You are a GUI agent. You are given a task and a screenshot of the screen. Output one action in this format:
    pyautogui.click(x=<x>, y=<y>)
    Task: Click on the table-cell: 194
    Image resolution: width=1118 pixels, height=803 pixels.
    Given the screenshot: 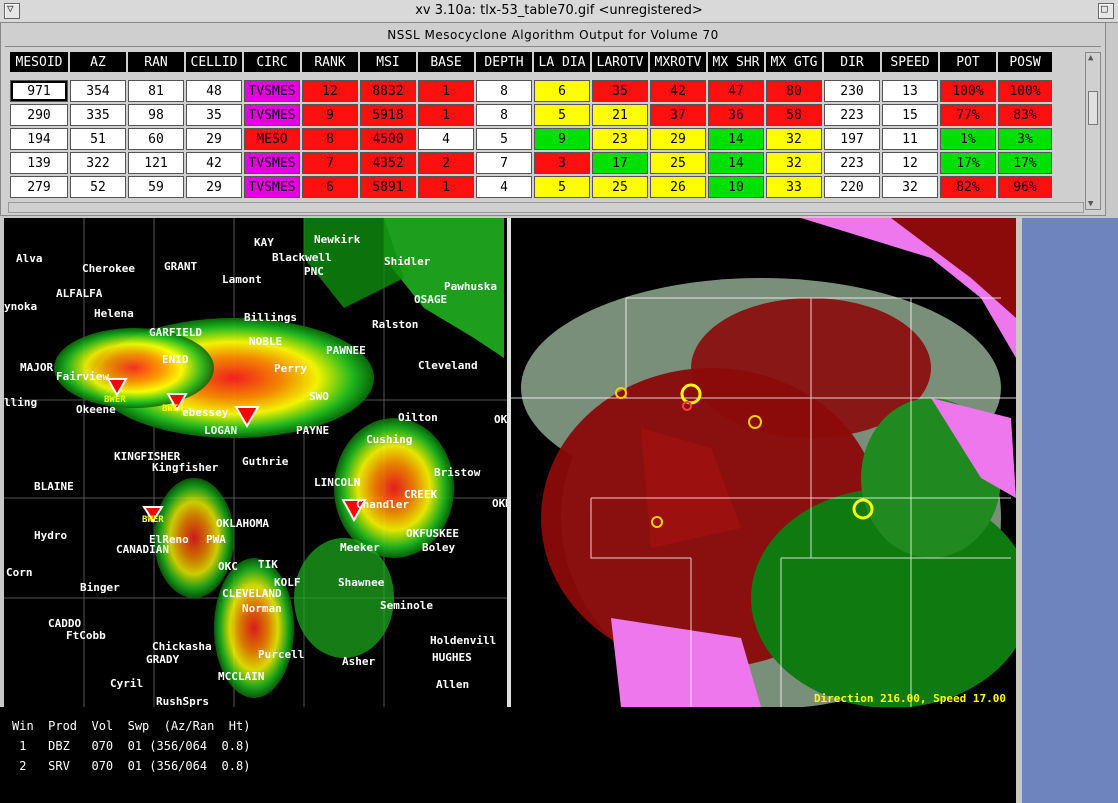 What is the action you would take?
    pyautogui.click(x=39, y=139)
    